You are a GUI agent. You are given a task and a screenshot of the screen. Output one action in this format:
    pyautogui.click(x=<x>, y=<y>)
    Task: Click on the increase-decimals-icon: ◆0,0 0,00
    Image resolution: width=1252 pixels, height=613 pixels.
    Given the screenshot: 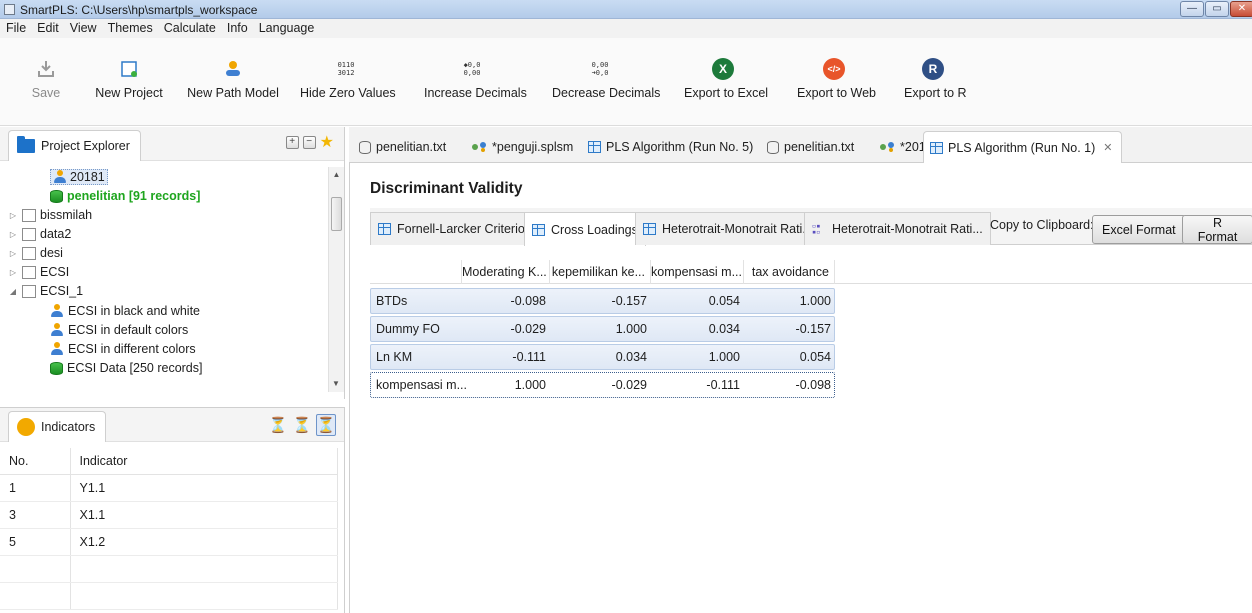 What is the action you would take?
    pyautogui.click(x=472, y=69)
    